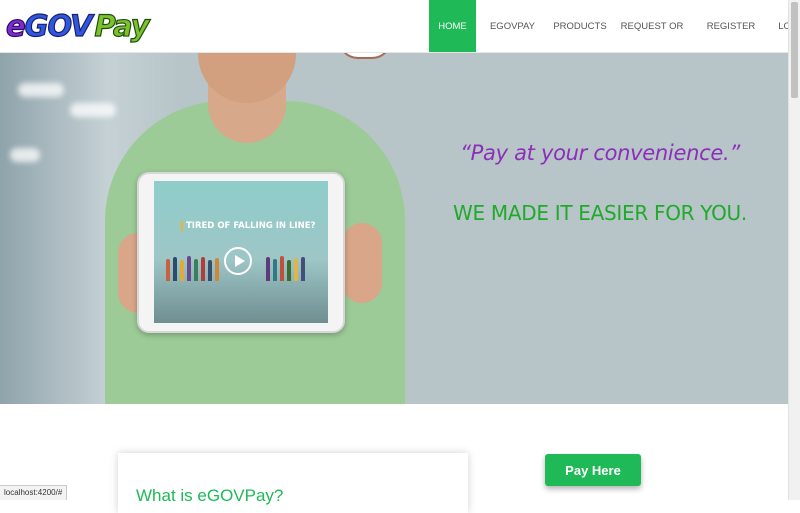  Describe the element at coordinates (512, 26) in the screenshot. I see `nav-item-egovpay: eGOVPAY` at that location.